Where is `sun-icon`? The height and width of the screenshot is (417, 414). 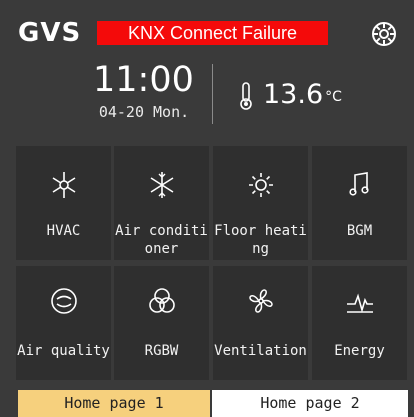 sun-icon is located at coordinates (260, 185).